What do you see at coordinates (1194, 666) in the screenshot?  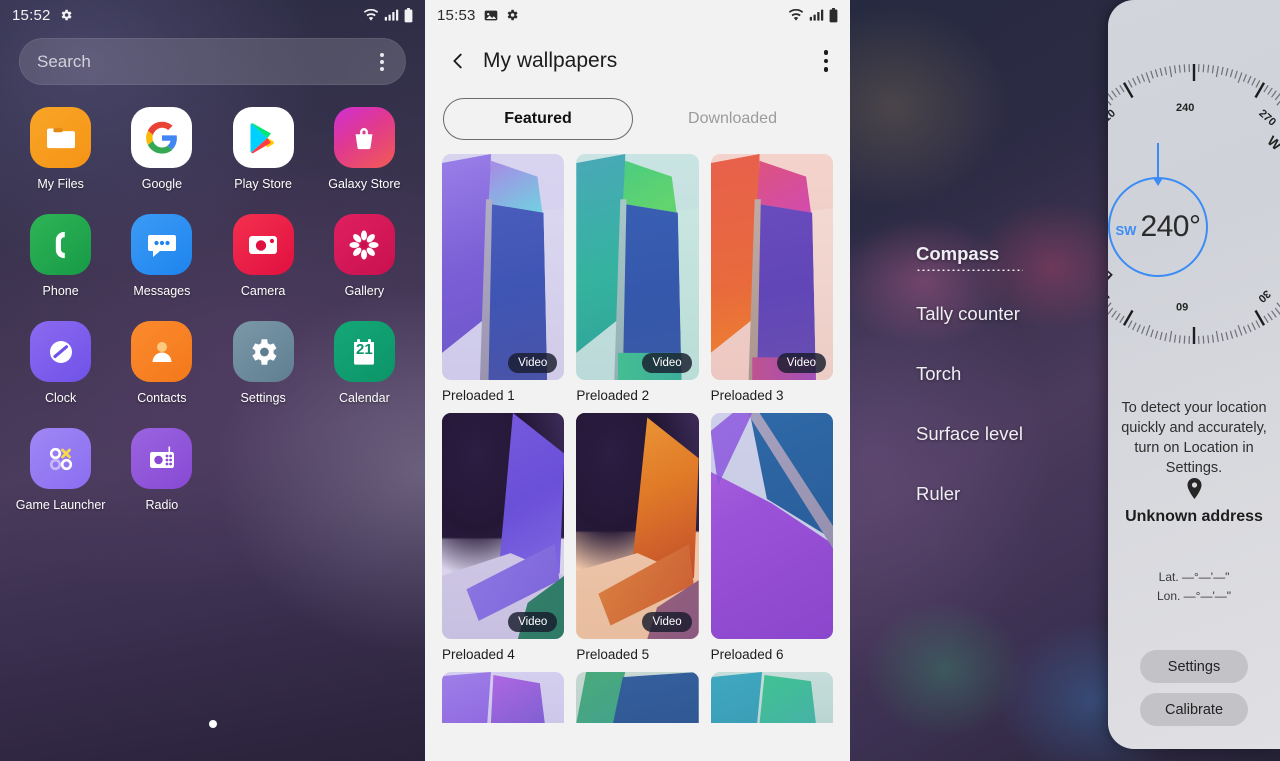 I see `settings-button: Settings` at bounding box center [1194, 666].